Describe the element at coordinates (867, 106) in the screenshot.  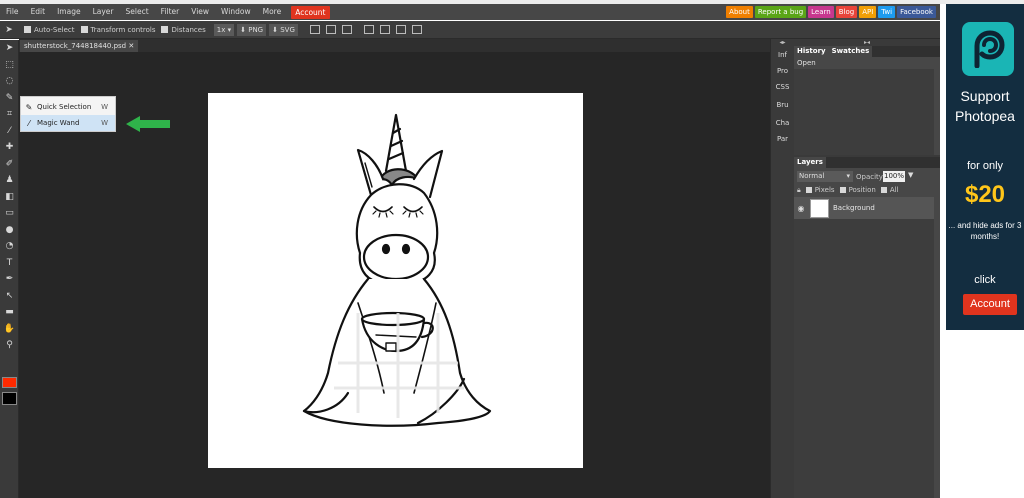
I see `history-panel: Open` at that location.